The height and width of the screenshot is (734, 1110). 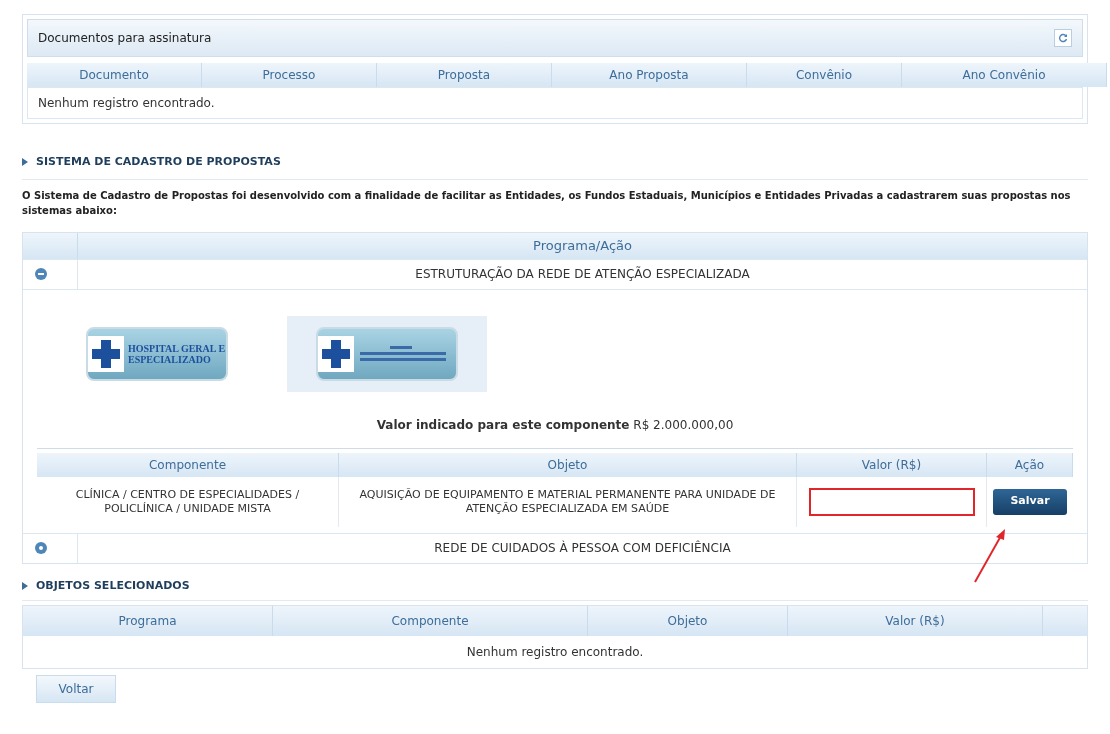 What do you see at coordinates (683, 424) in the screenshot?
I see `component-value-amount: R$ 2.000.000,00` at bounding box center [683, 424].